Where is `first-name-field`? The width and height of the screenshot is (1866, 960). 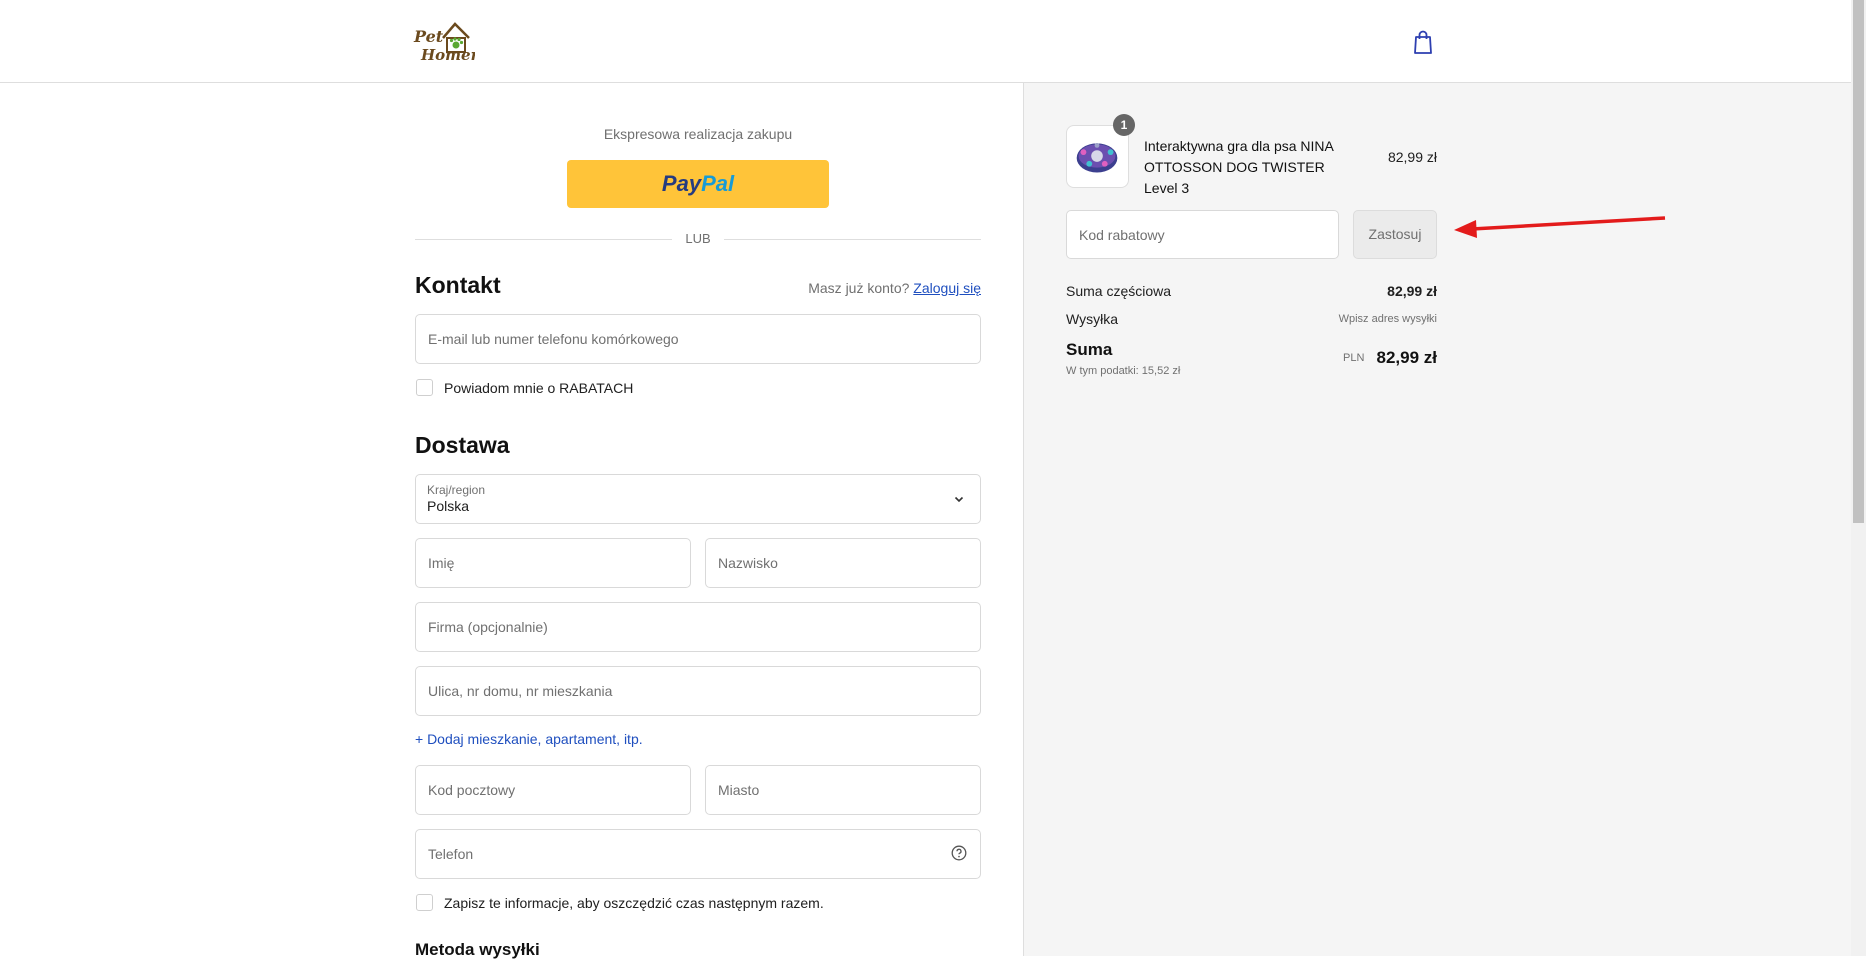 first-name-field is located at coordinates (553, 563).